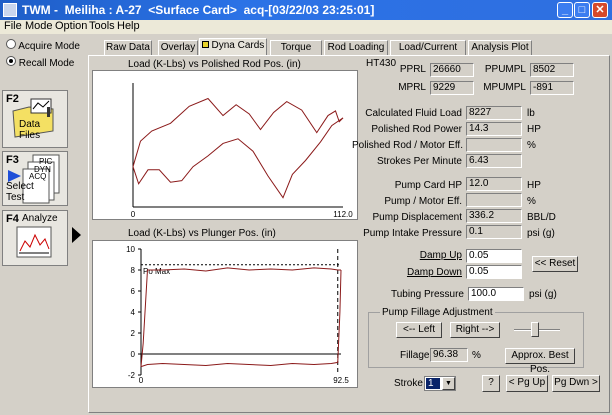 The image size is (612, 415). What do you see at coordinates (43, 45) in the screenshot?
I see `acquire-mode-radio: Acquire Mode` at bounding box center [43, 45].